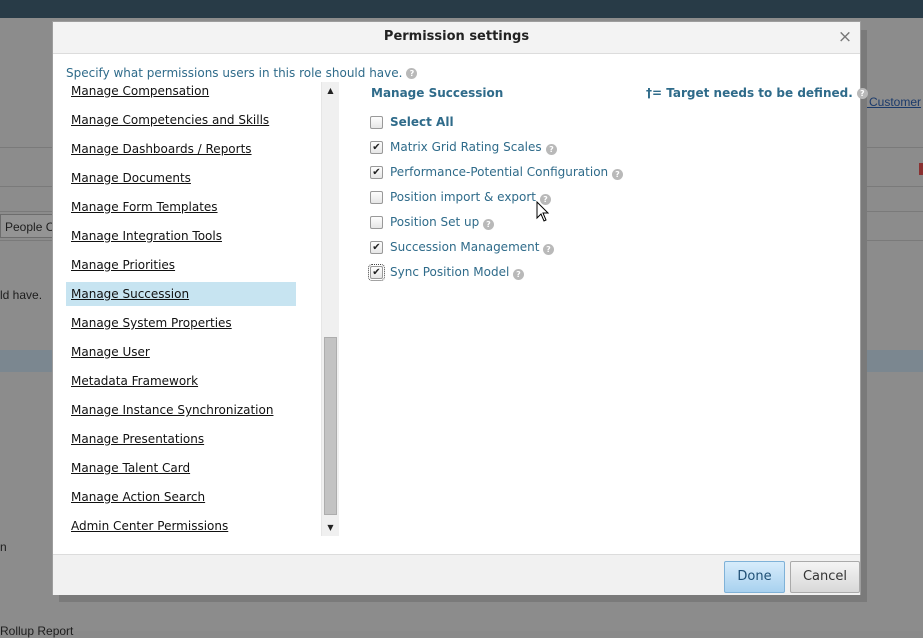 Image resolution: width=923 pixels, height=638 pixels. What do you see at coordinates (181, 120) in the screenshot?
I see `permission-category-item: Manage Competencies and Skills` at bounding box center [181, 120].